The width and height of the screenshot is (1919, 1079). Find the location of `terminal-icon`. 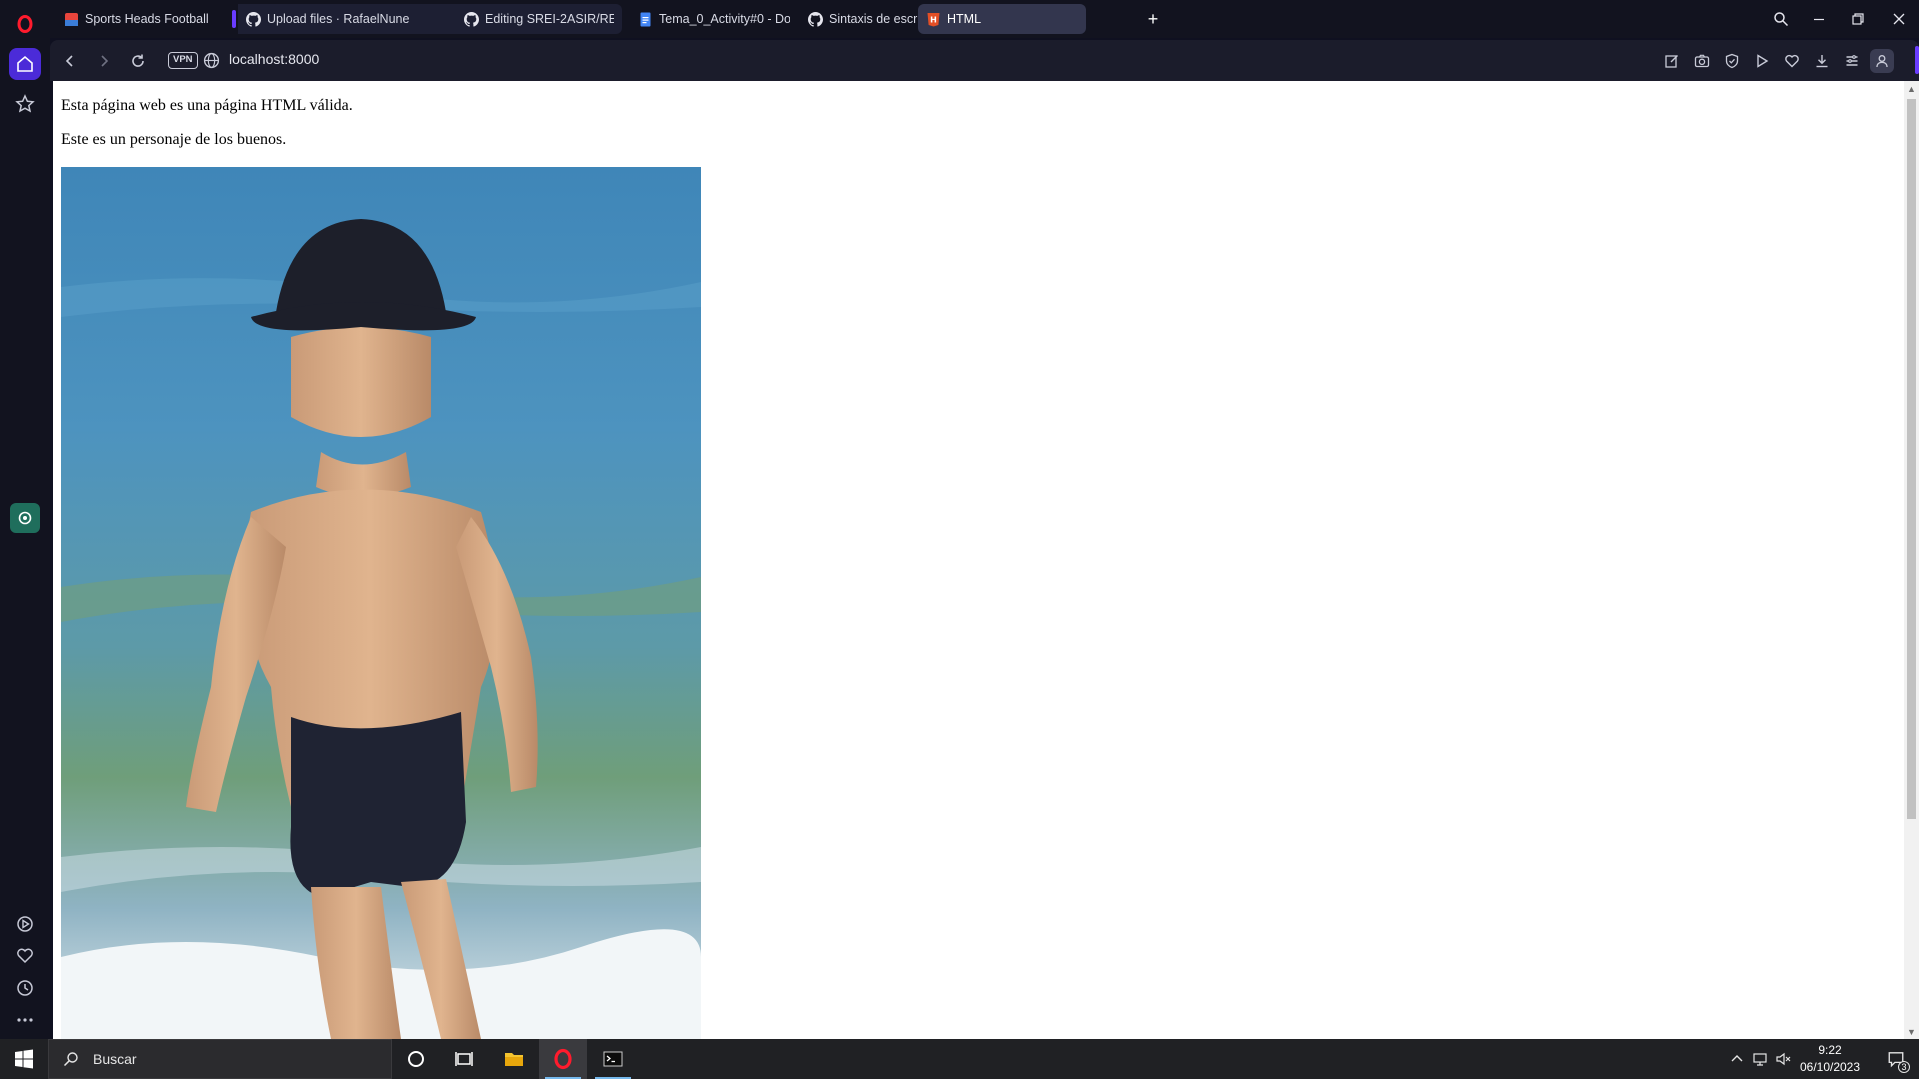

terminal-icon is located at coordinates (613, 1059).